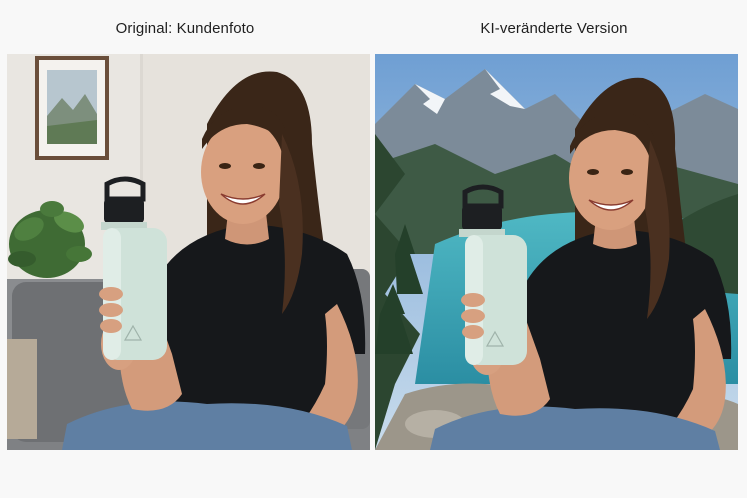  What do you see at coordinates (185, 28) in the screenshot?
I see `caption-original: Original: Kundenfoto` at bounding box center [185, 28].